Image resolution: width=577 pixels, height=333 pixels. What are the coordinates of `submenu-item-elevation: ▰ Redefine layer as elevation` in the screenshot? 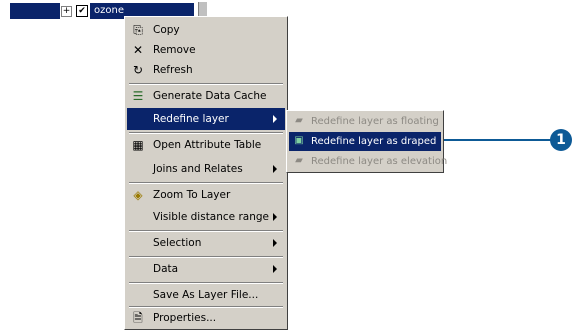 It's located at (368, 161).